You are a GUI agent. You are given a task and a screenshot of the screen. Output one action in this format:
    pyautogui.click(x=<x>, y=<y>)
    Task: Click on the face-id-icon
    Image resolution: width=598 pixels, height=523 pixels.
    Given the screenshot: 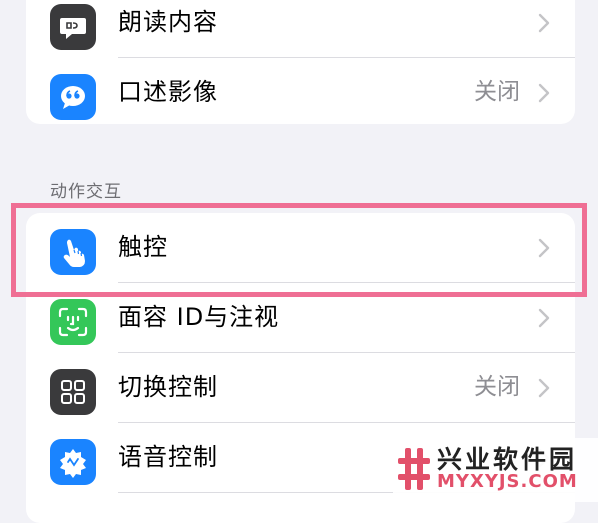 What is the action you would take?
    pyautogui.click(x=73, y=322)
    